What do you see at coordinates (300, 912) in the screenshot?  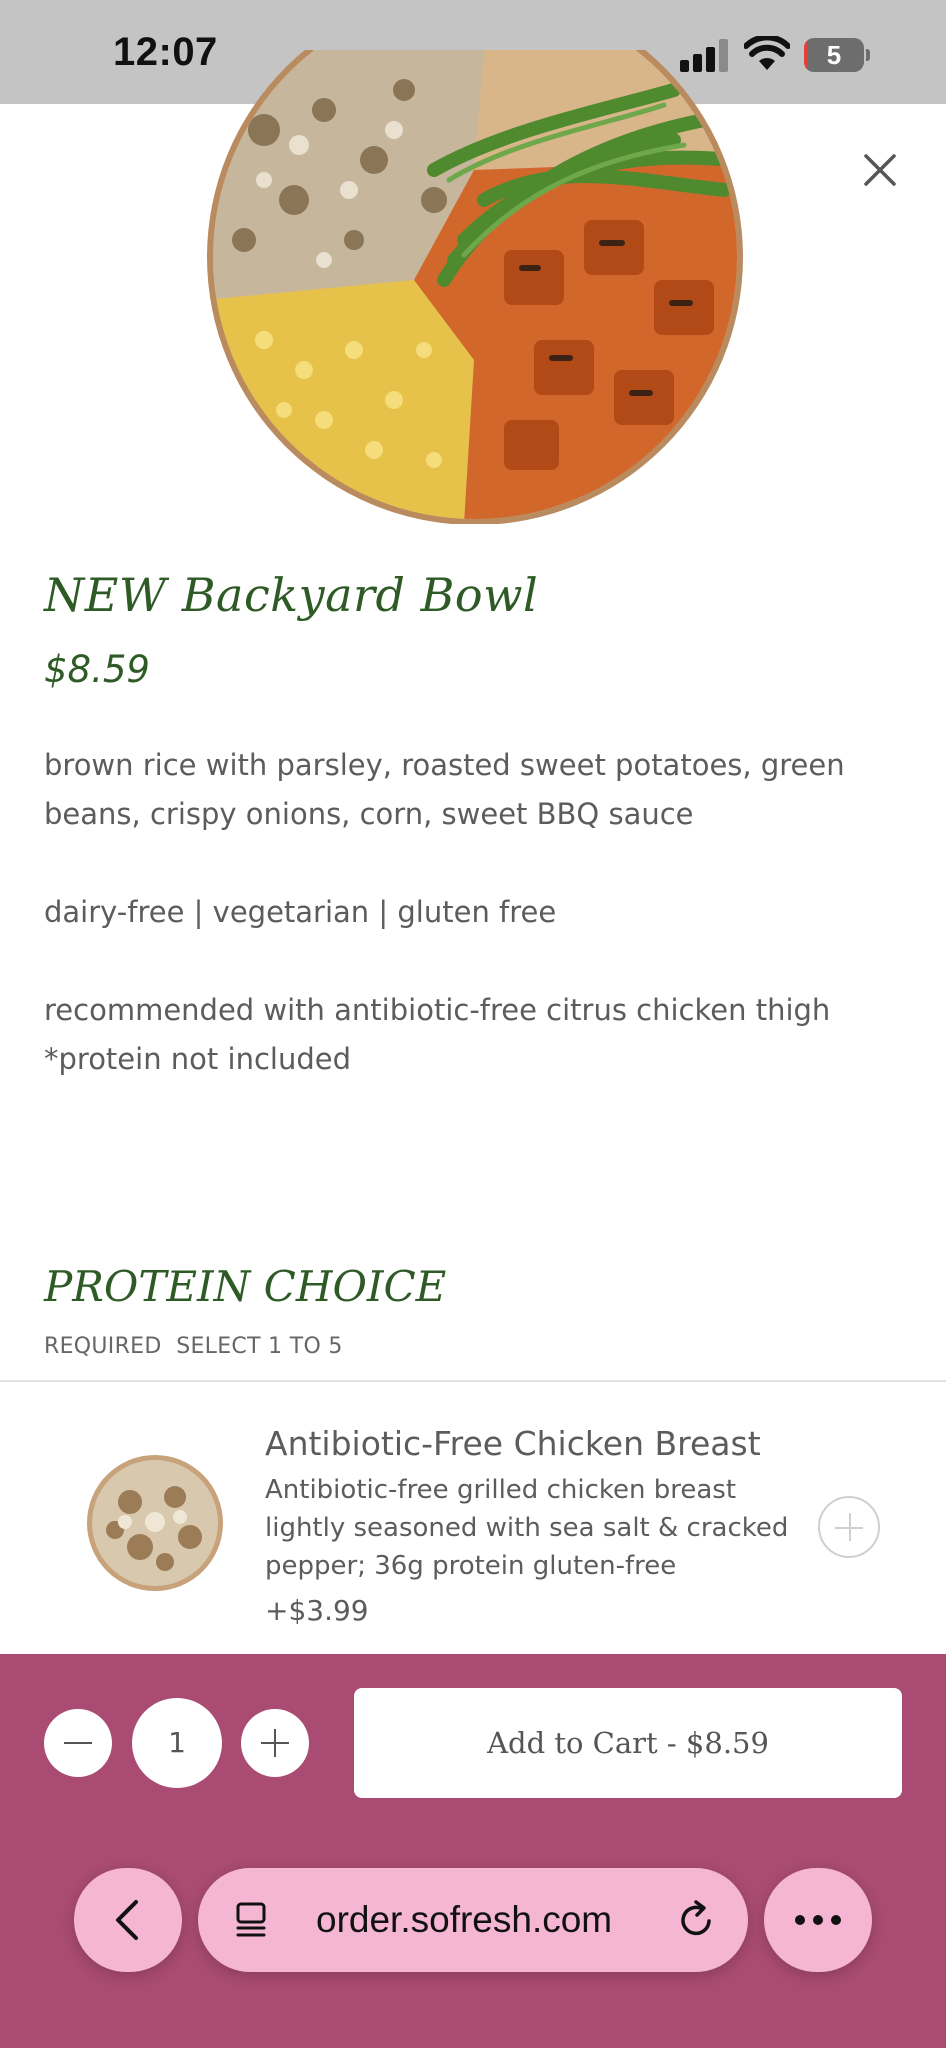 I see `dietary-info: dairy-free | vegetarian | gluten free` at bounding box center [300, 912].